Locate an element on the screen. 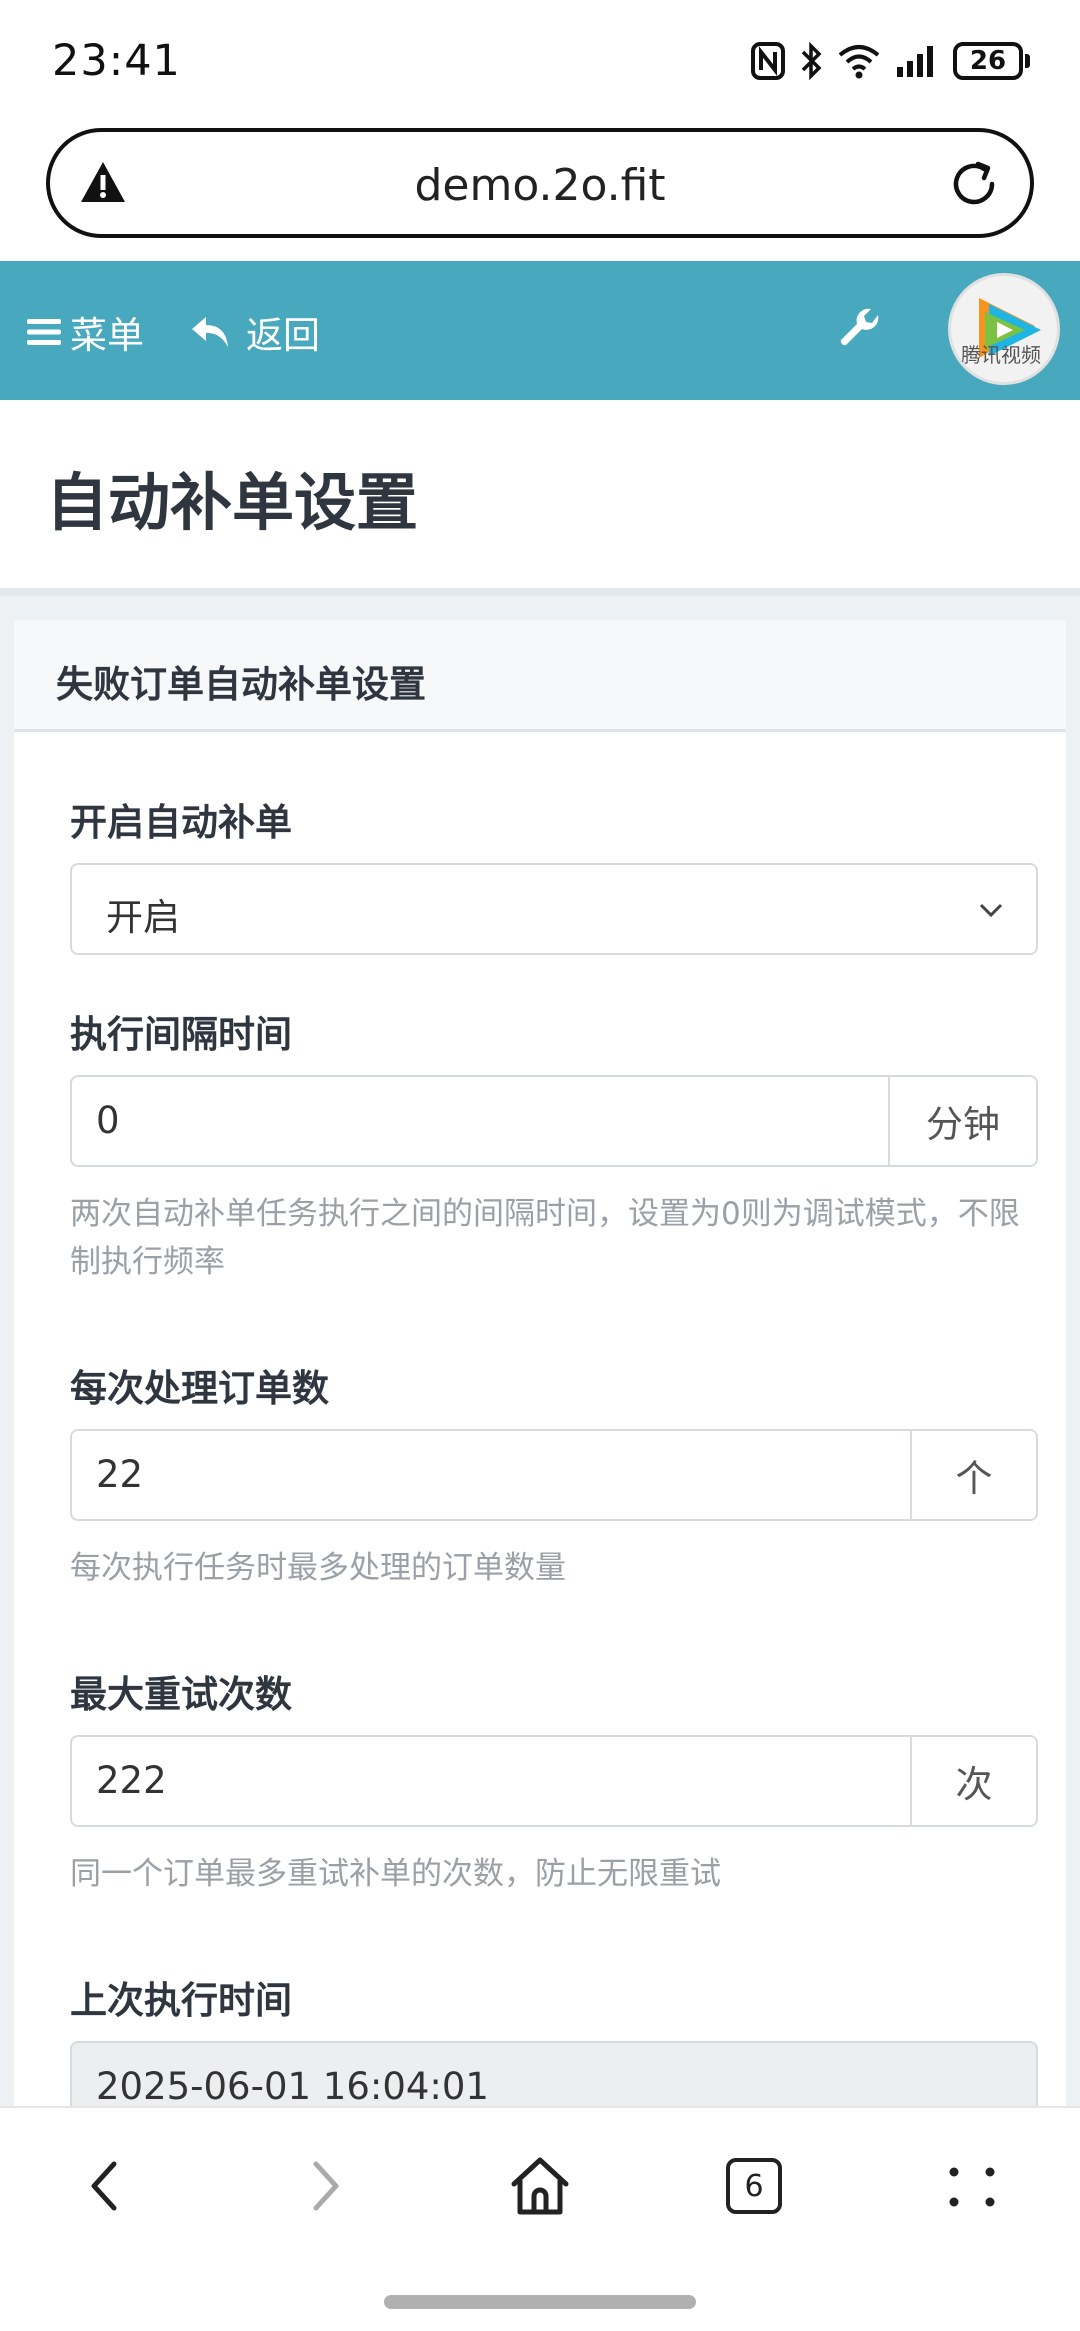 Image resolution: width=1080 pixels, height=2331 pixels. interval-help-text: 两次自动补单任务执行之间的间隔时间，设置为0则为调试模式，不限制执行频率 is located at coordinates (545, 1238).